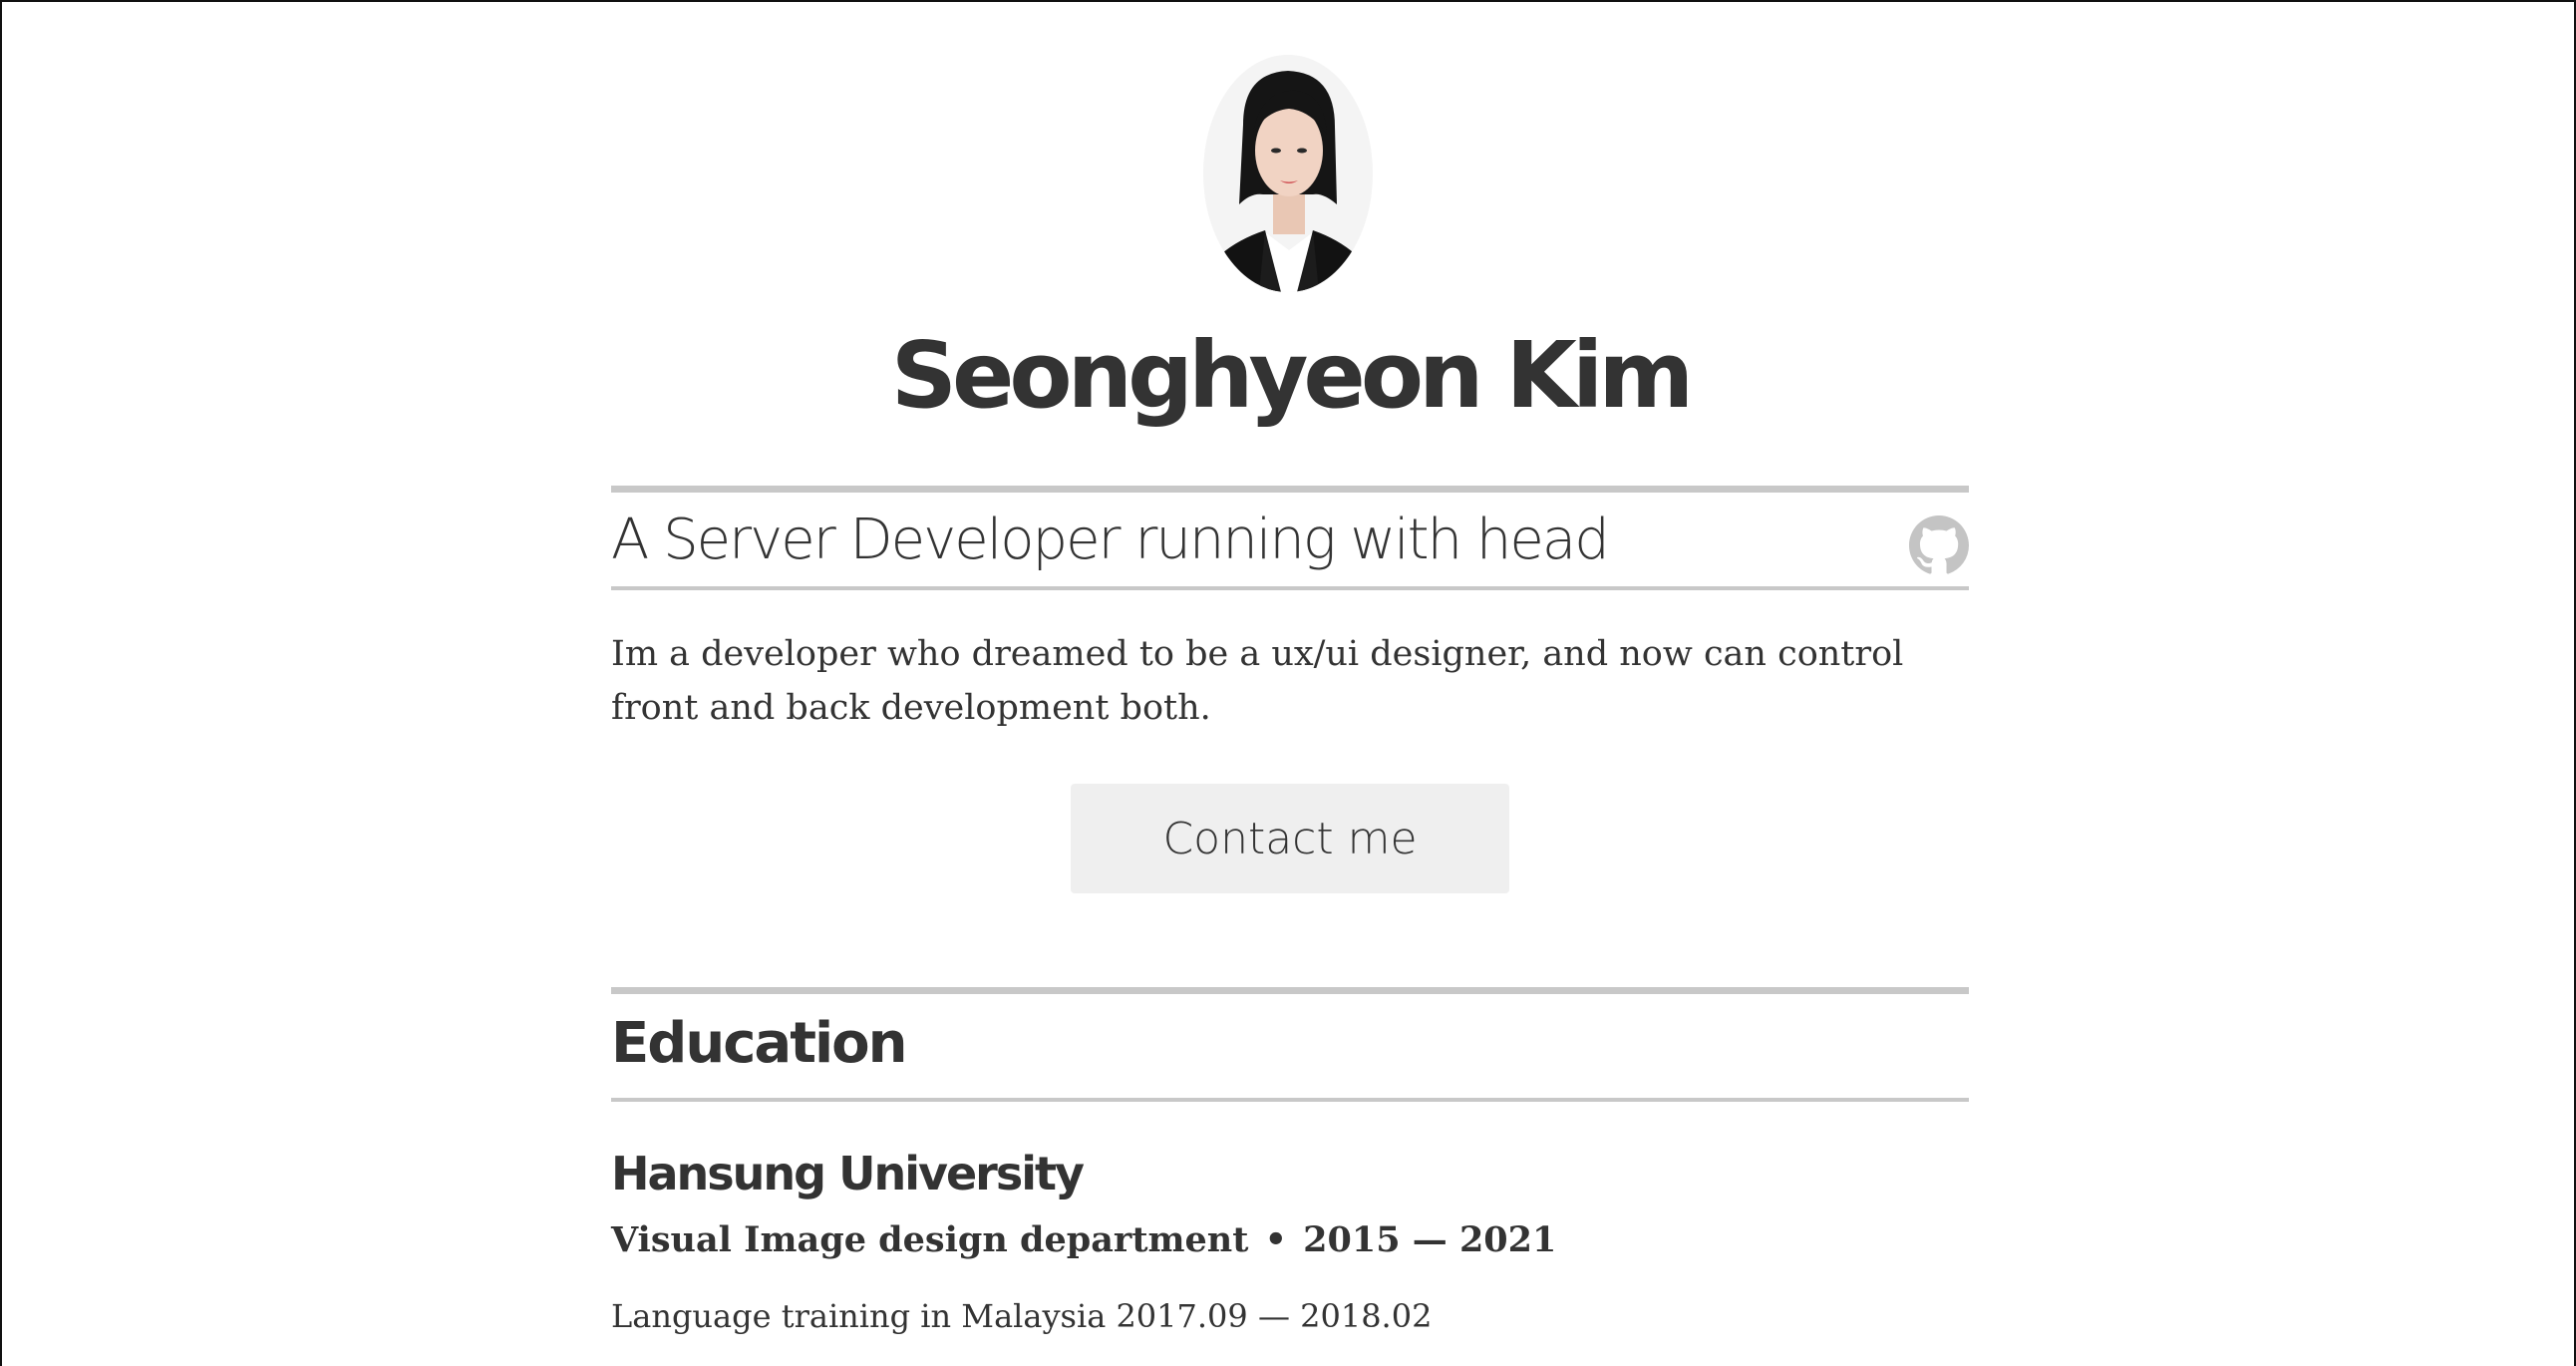 This screenshot has height=1366, width=2576. I want to click on education-rule-top, so click(1290, 990).